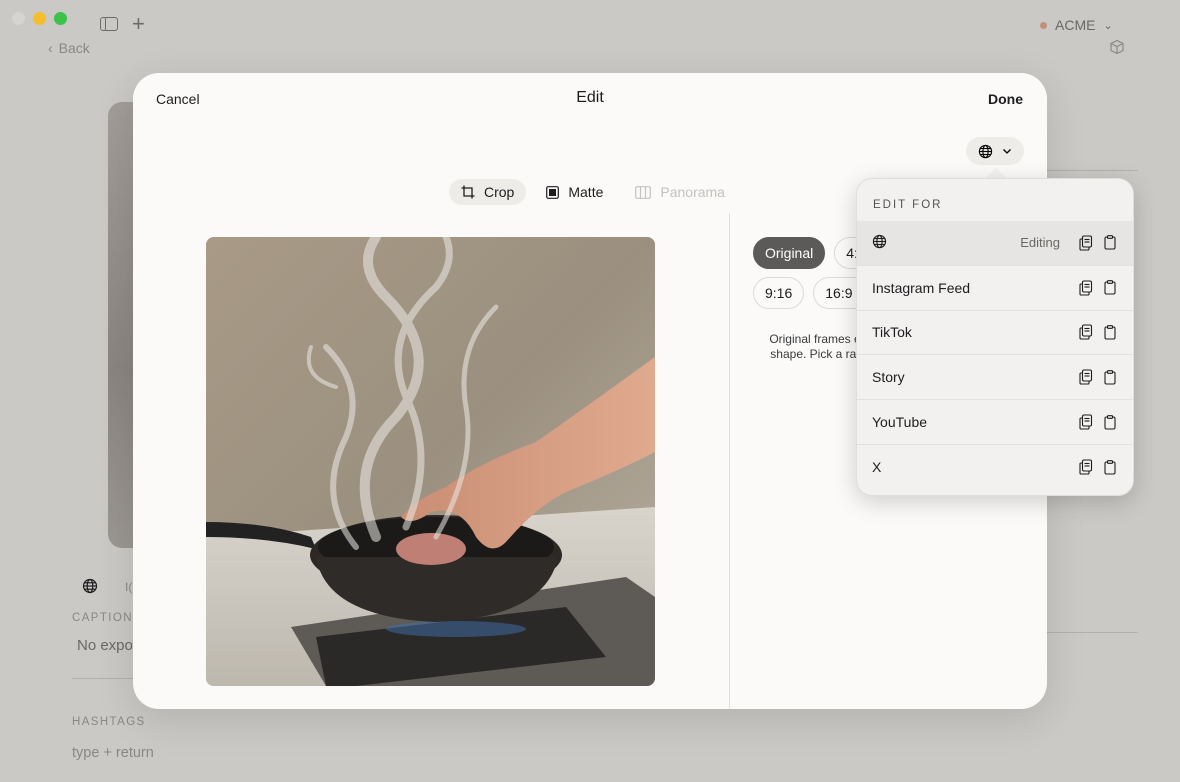 Image resolution: width=1180 pixels, height=782 pixels. I want to click on done-button: Done, so click(1005, 99).